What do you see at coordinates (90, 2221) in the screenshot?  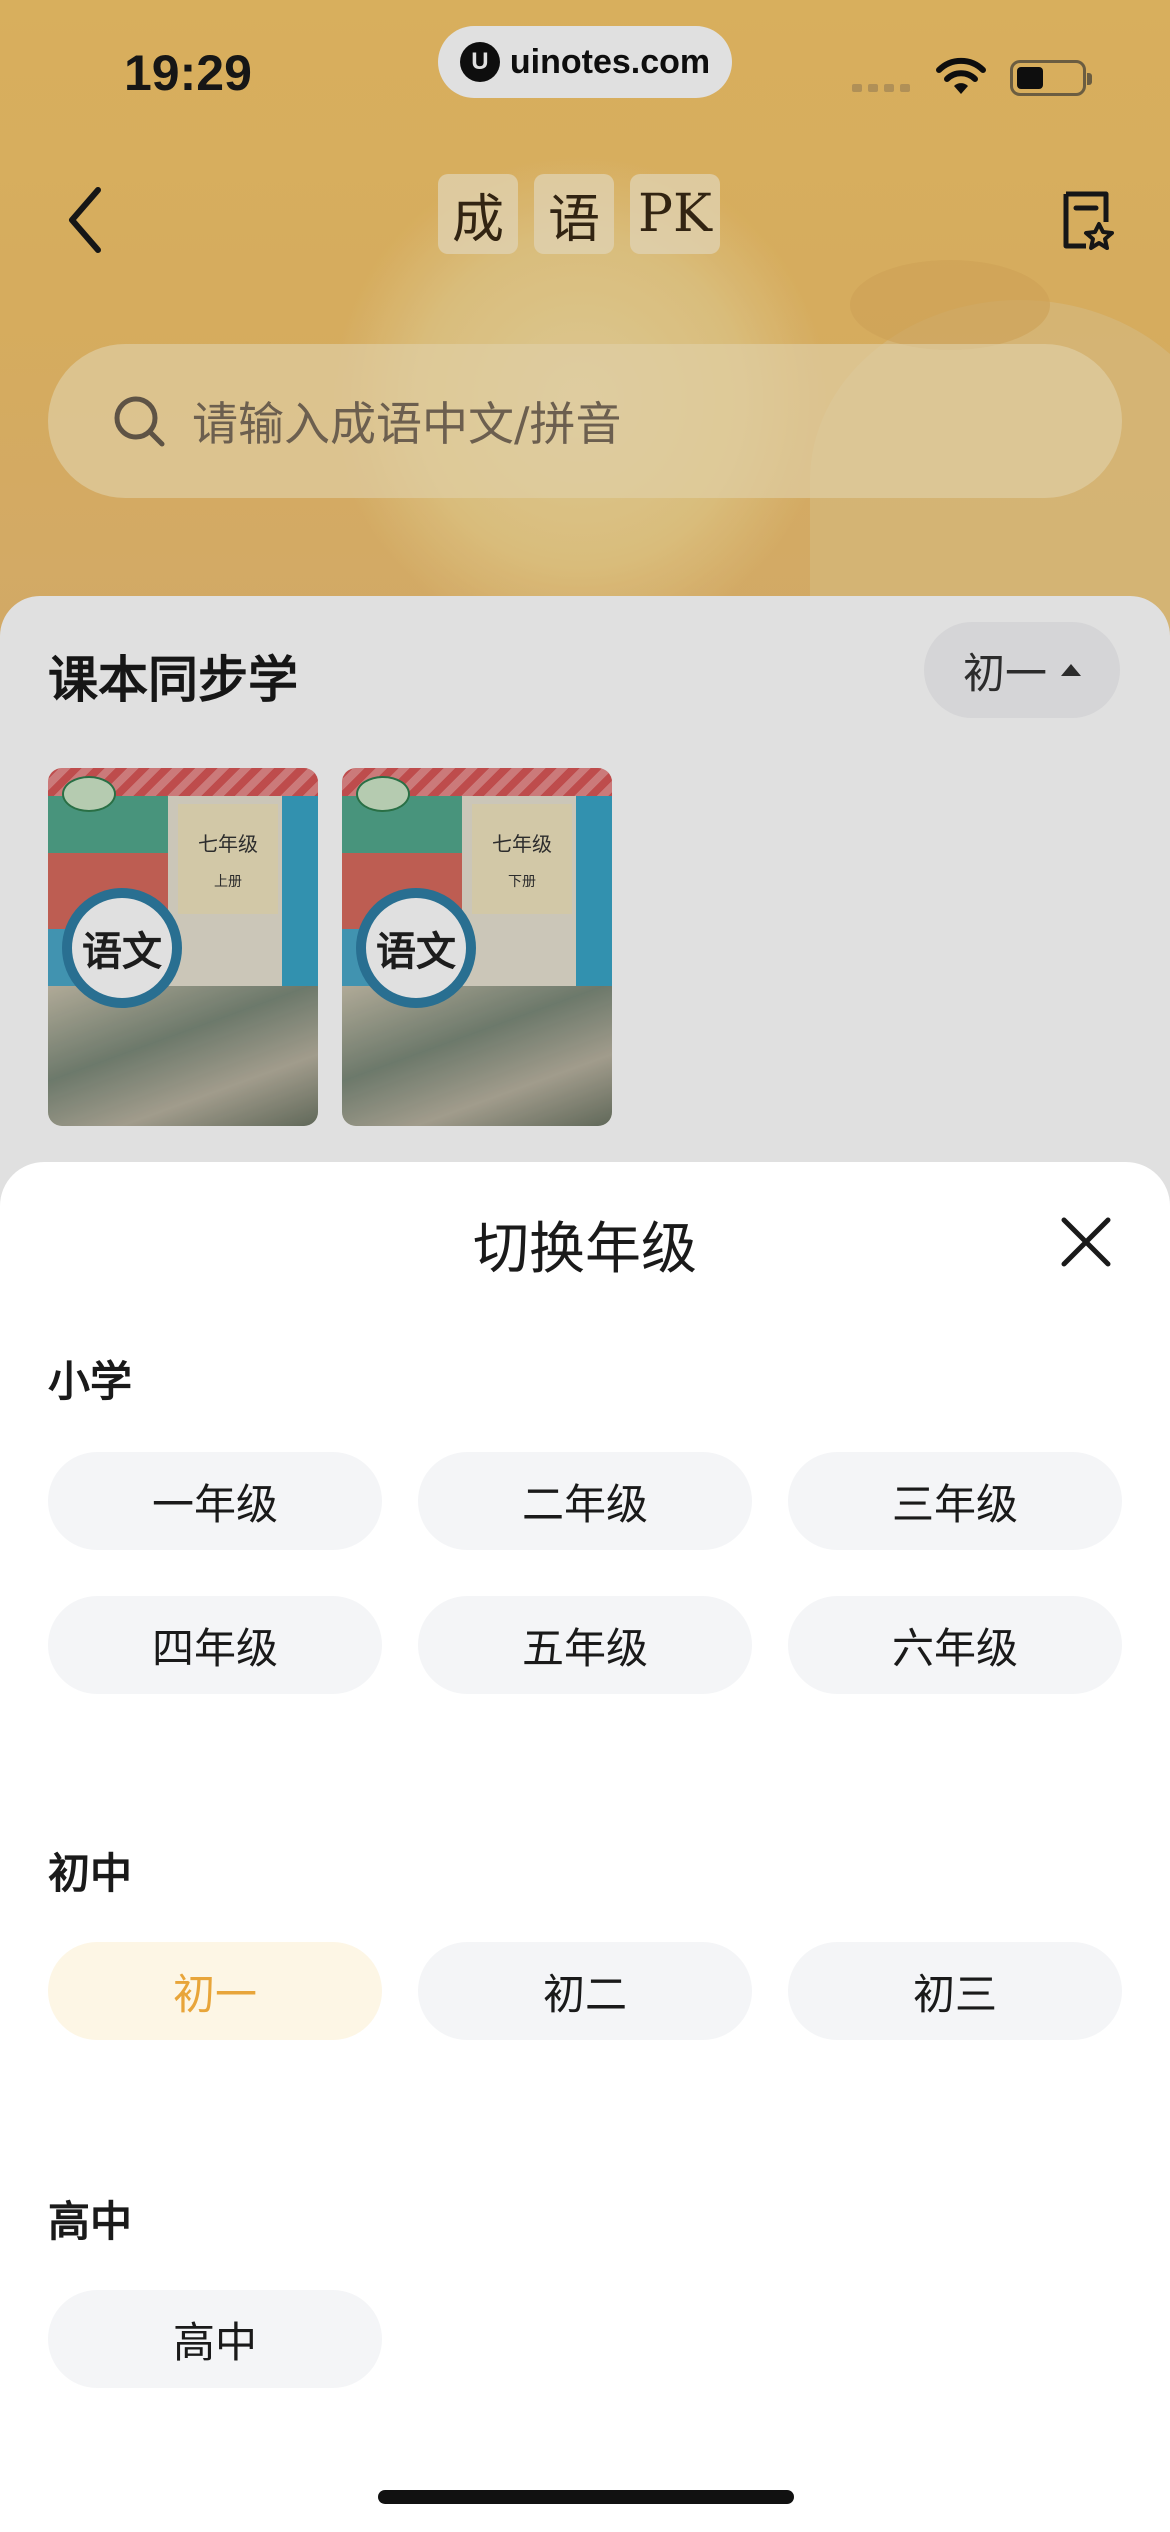 I see `group-label-senior-high: 高中` at bounding box center [90, 2221].